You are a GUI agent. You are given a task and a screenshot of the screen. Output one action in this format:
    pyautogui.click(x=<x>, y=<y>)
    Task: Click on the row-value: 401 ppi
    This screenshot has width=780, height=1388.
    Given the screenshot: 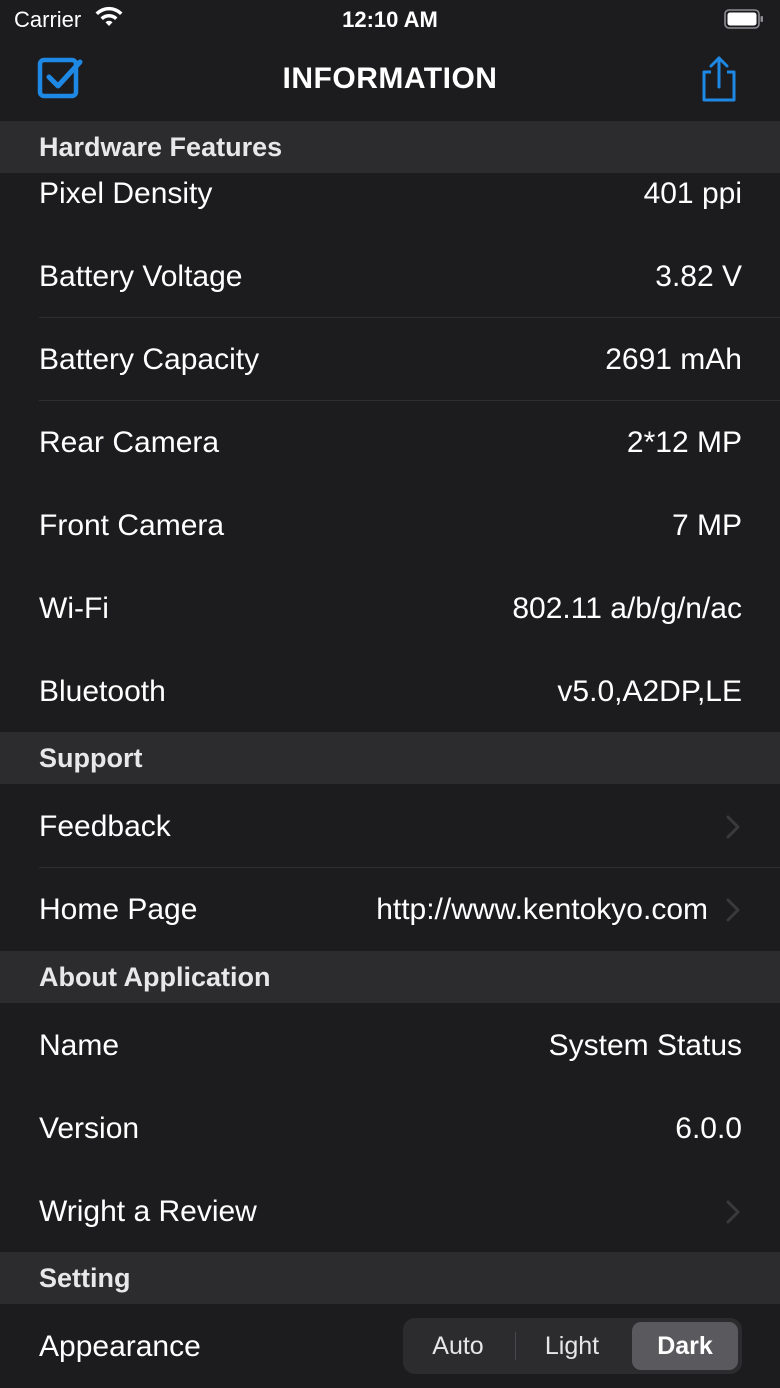 What is the action you would take?
    pyautogui.click(x=692, y=193)
    